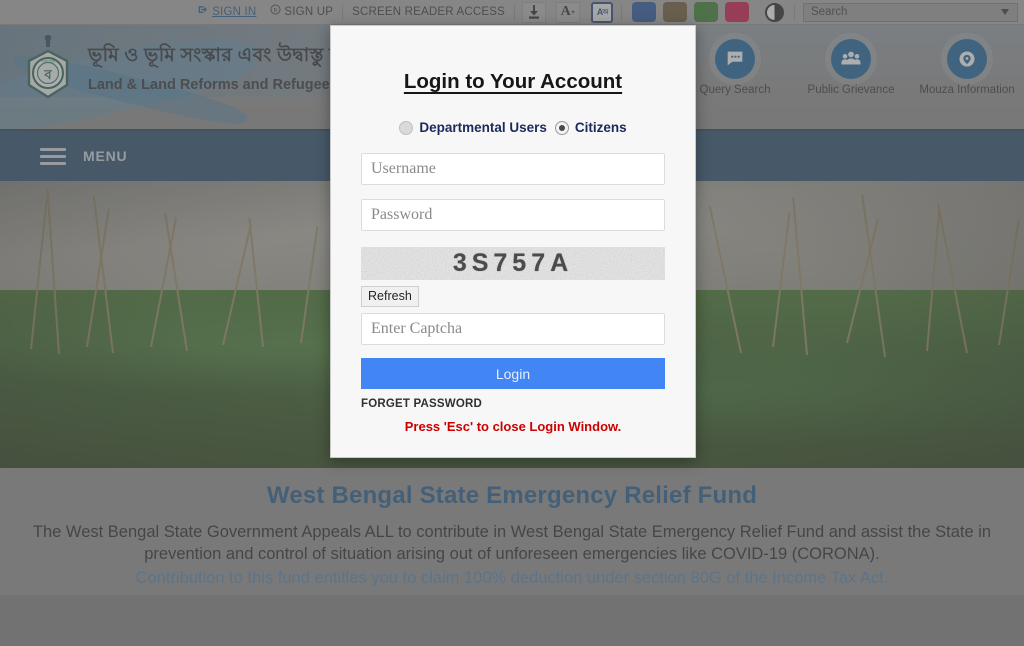  I want to click on contrast-toggle-icon, so click(774, 12).